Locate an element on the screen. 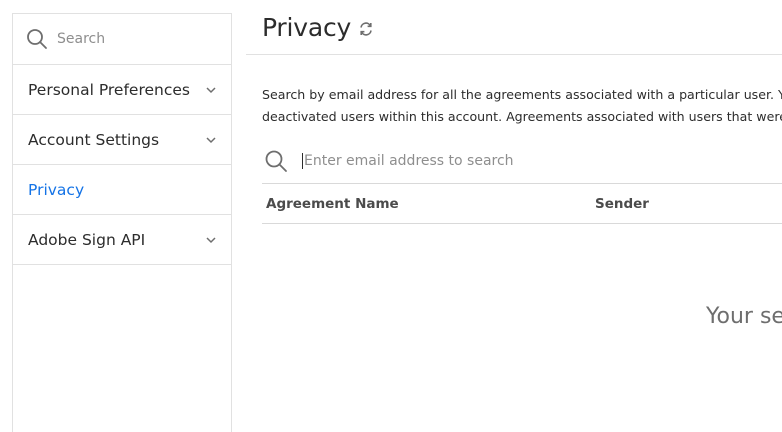 The width and height of the screenshot is (782, 432). sidebar-item-personal-preferences: Personal Preferences is located at coordinates (122, 90).